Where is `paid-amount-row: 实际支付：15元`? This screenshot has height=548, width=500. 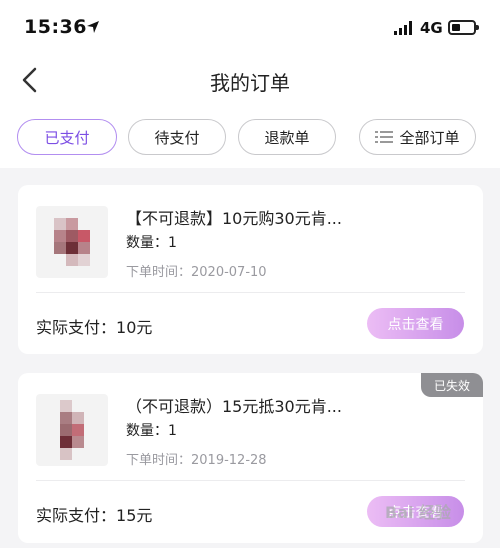 paid-amount-row: 实际支付：15元 is located at coordinates (94, 514).